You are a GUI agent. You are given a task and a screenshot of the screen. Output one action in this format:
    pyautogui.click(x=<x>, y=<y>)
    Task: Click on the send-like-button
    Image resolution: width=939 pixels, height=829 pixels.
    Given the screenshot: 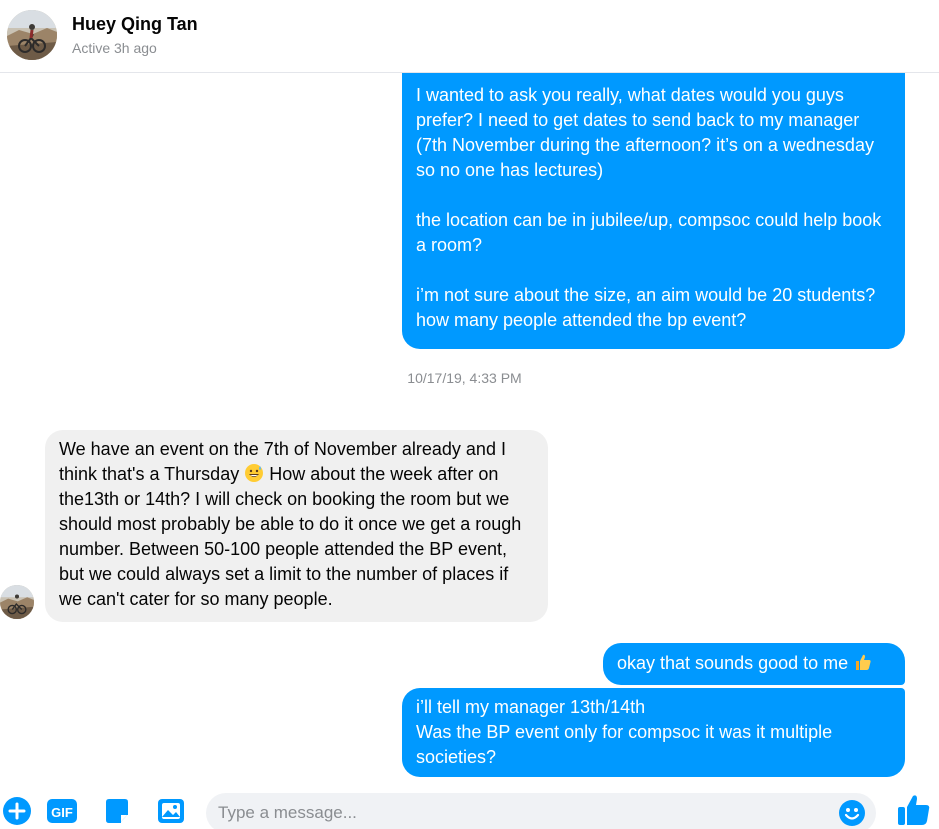 What is the action you would take?
    pyautogui.click(x=914, y=810)
    